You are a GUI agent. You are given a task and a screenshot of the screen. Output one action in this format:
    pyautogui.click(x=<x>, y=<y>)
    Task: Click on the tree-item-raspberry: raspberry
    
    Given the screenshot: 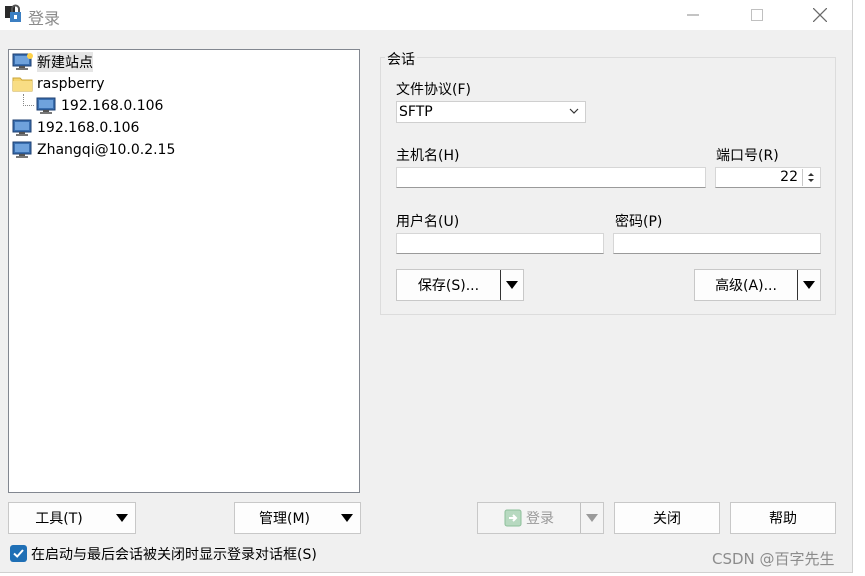 What is the action you would take?
    pyautogui.click(x=58, y=84)
    